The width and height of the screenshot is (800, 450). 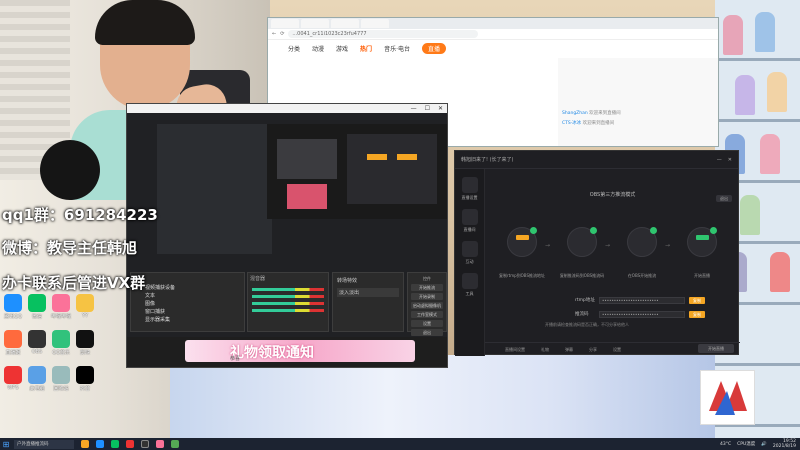 What do you see at coordinates (187, 312) in the screenshot?
I see `source-row: 窗口捕获` at bounding box center [187, 312].